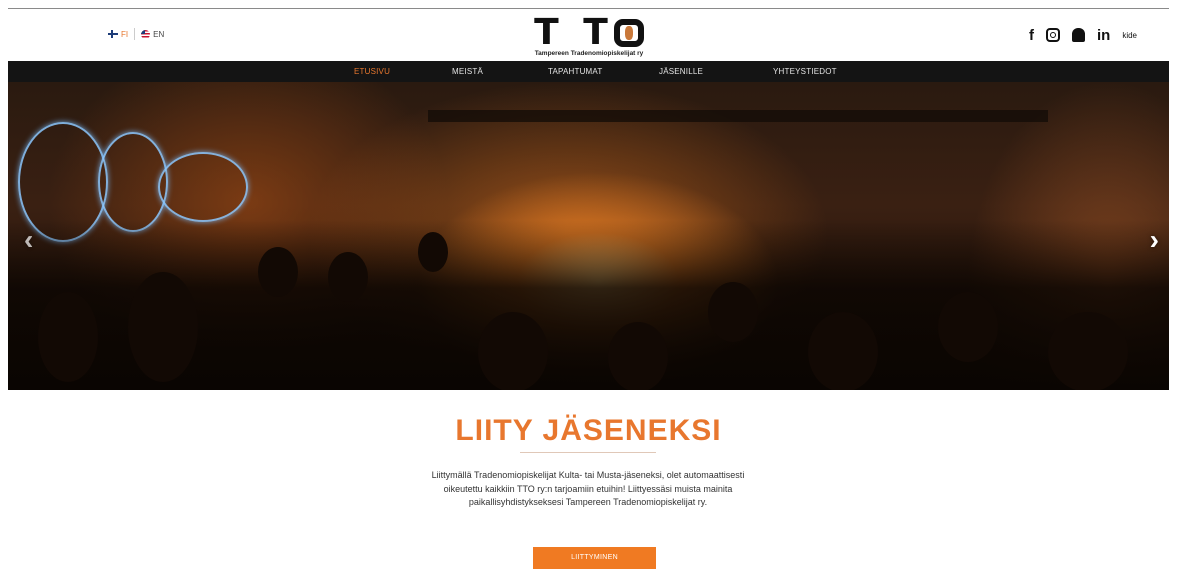  Describe the element at coordinates (203, 187) in the screenshot. I see `neon-light` at that location.